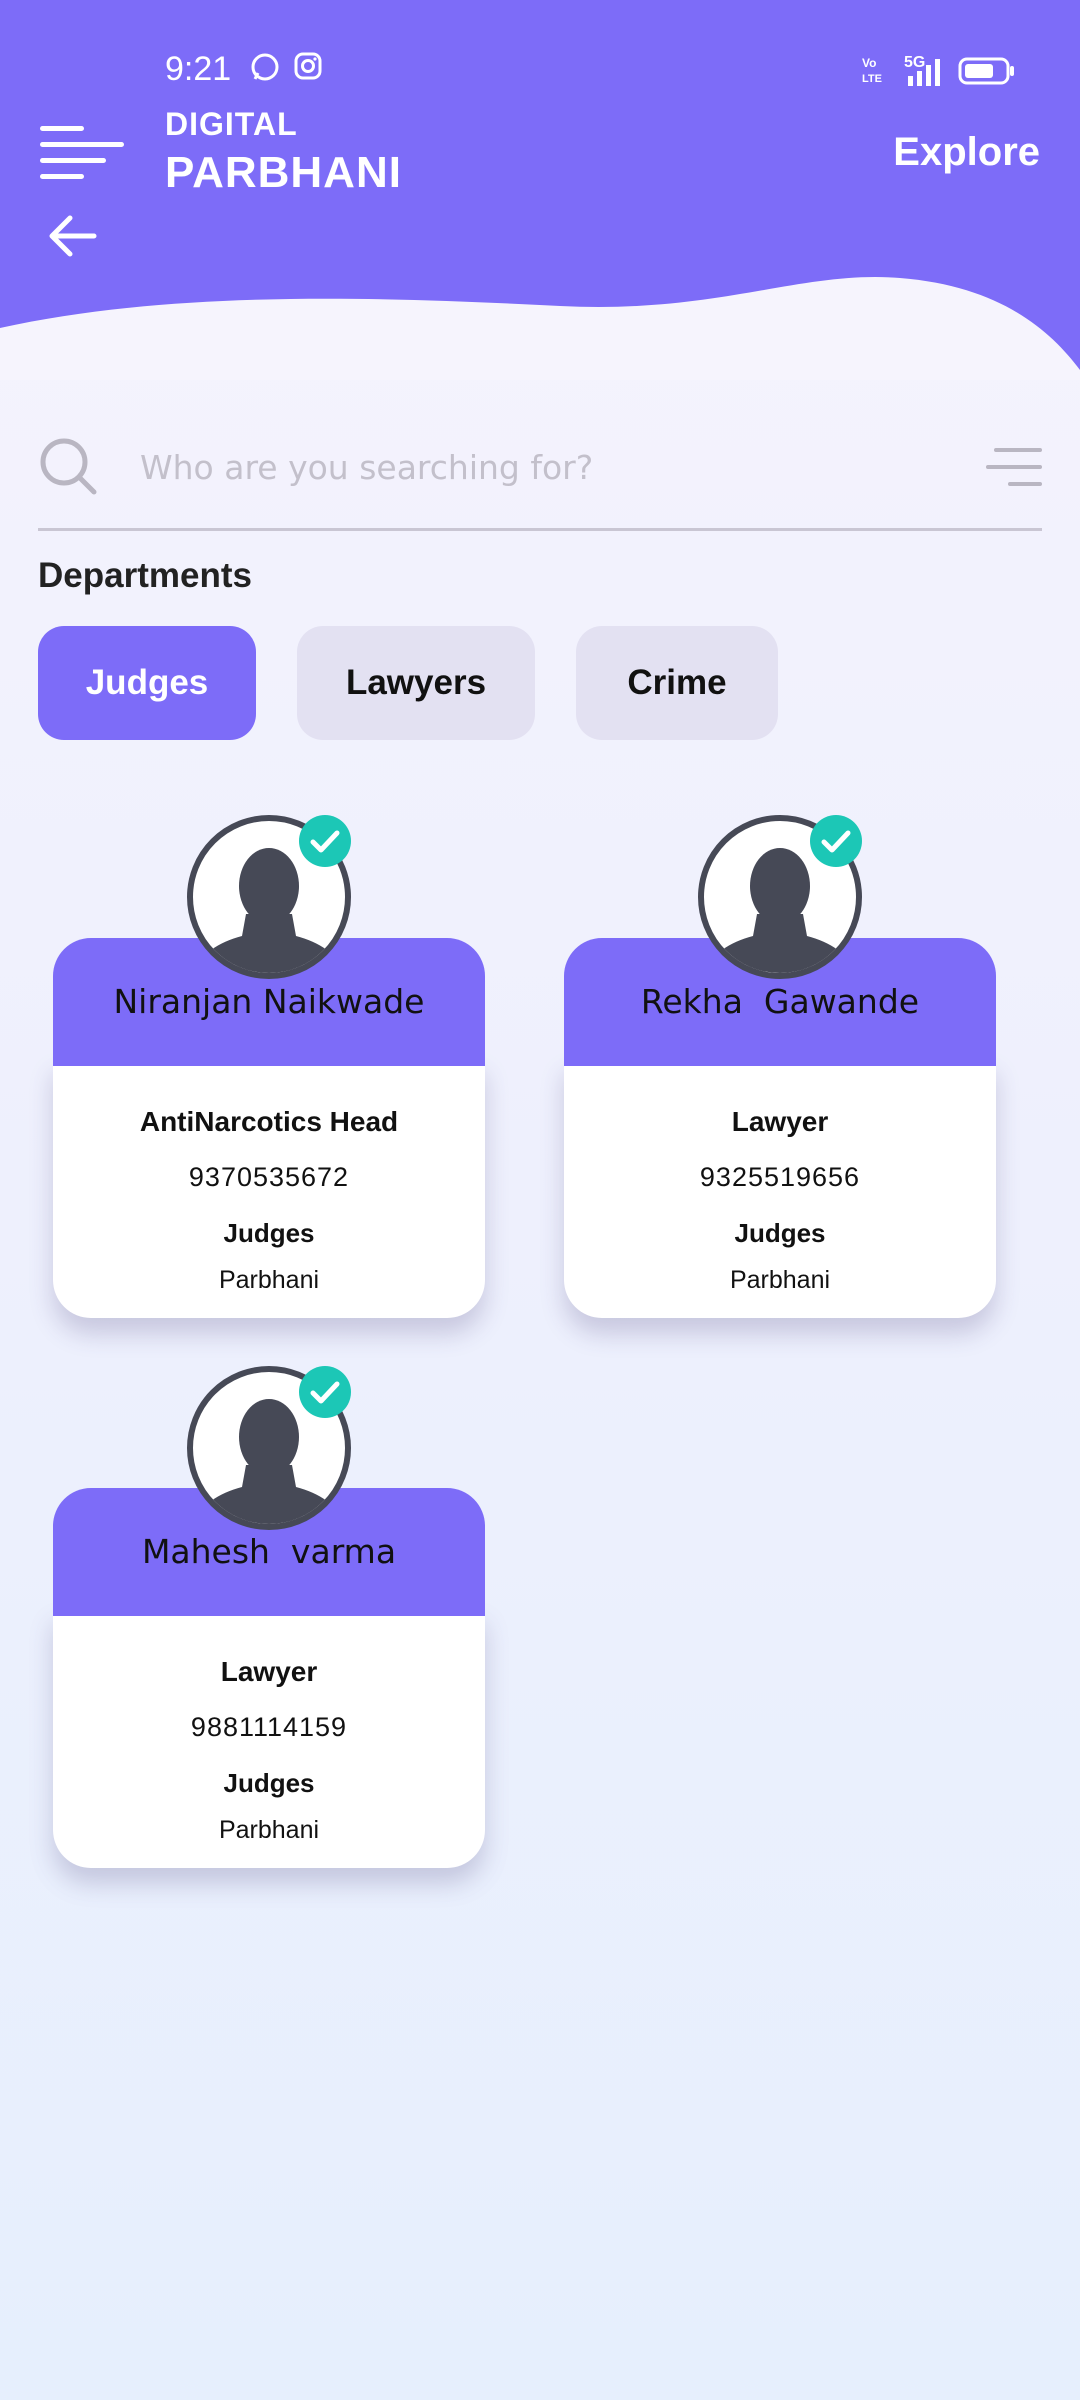  Describe the element at coordinates (231, 124) in the screenshot. I see `app-subtitle: DIGITAL` at that location.